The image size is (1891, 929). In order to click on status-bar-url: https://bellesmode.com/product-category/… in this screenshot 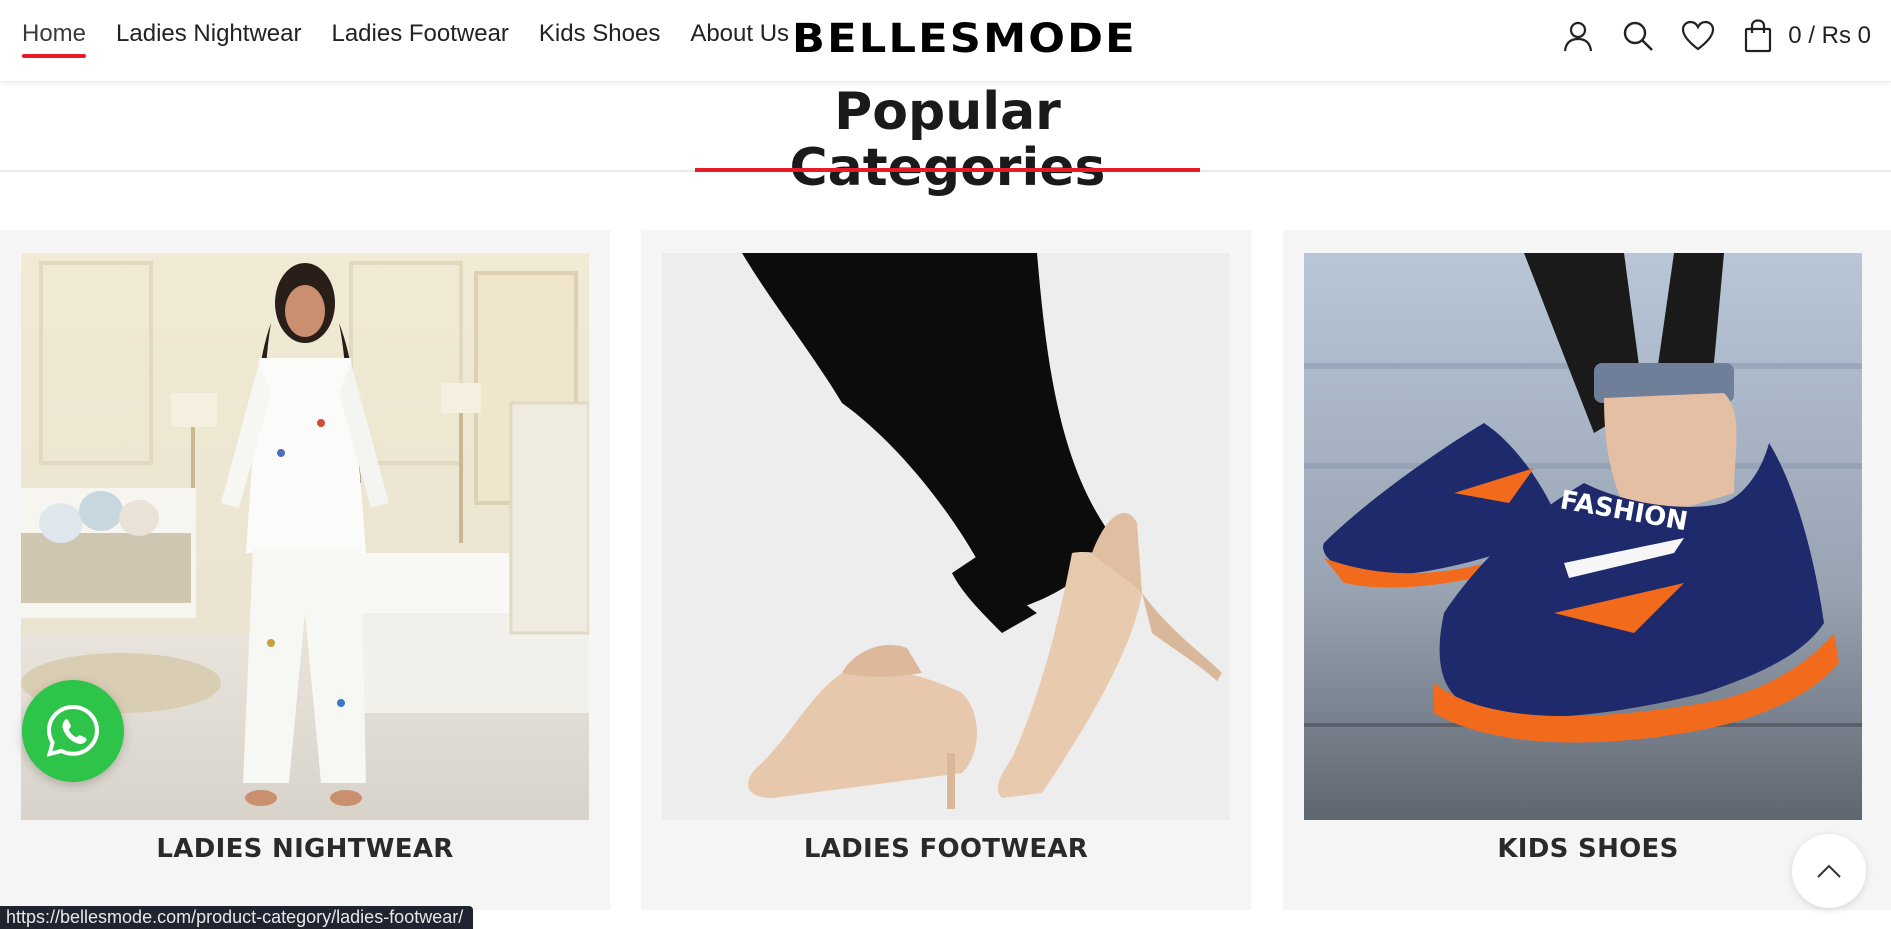, I will do `click(237, 917)`.